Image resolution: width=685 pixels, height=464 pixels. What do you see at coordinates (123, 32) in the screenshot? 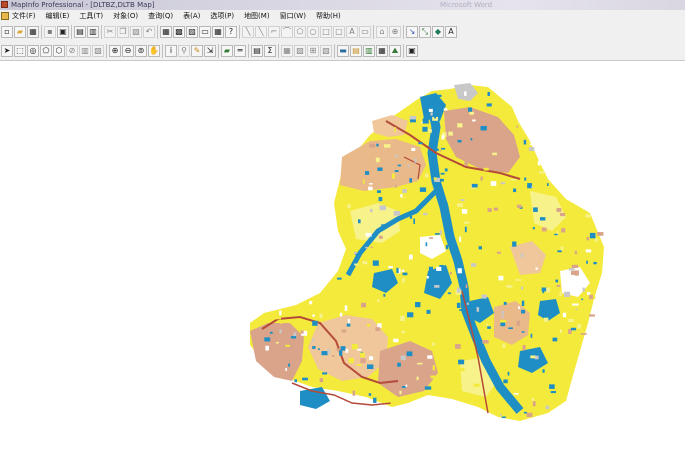
I see `copy-button: ❐` at bounding box center [123, 32].